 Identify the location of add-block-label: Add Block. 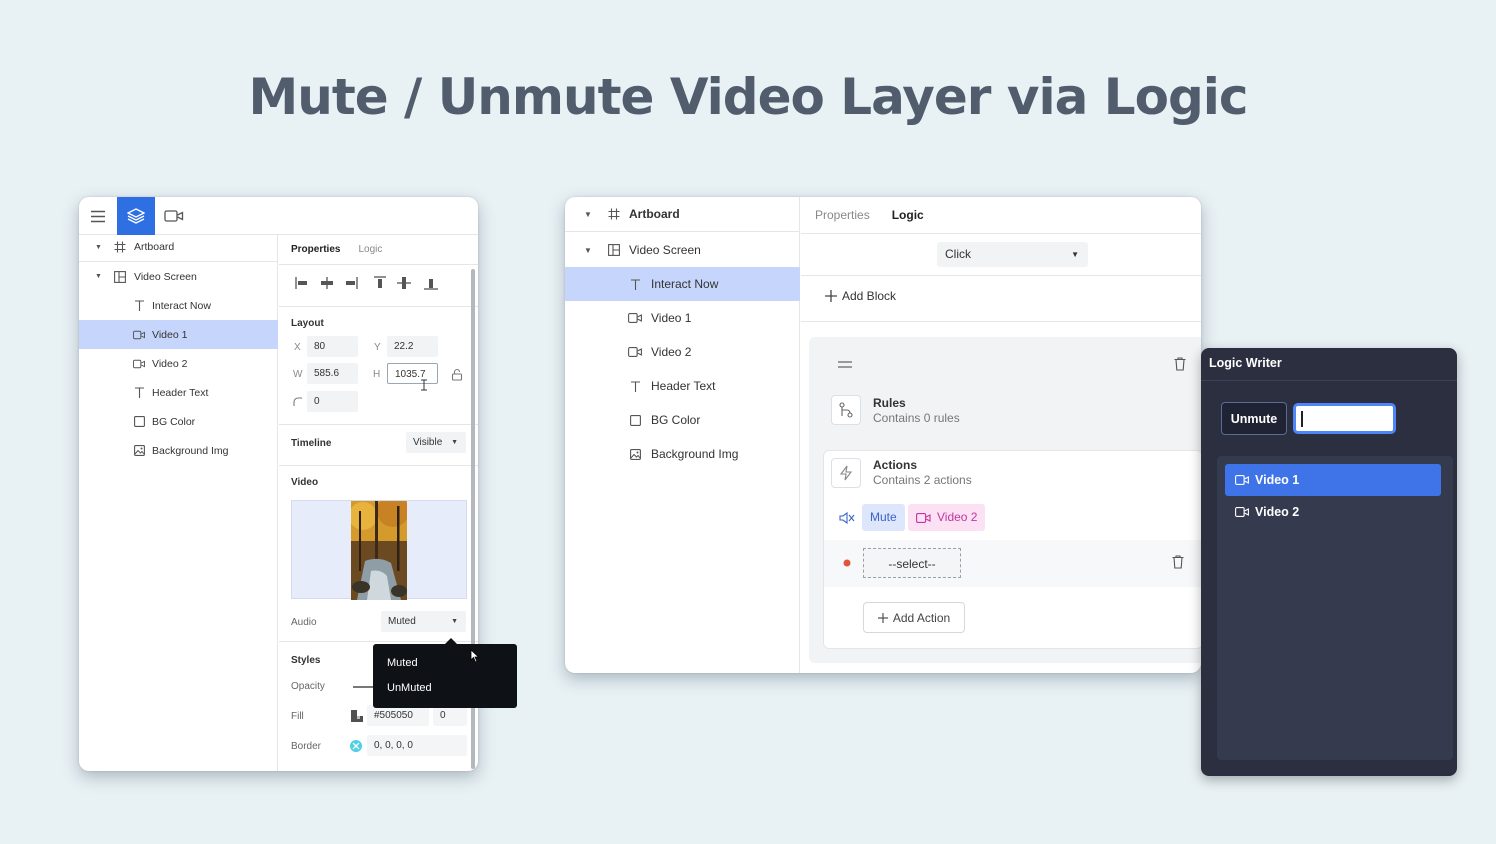
(869, 296).